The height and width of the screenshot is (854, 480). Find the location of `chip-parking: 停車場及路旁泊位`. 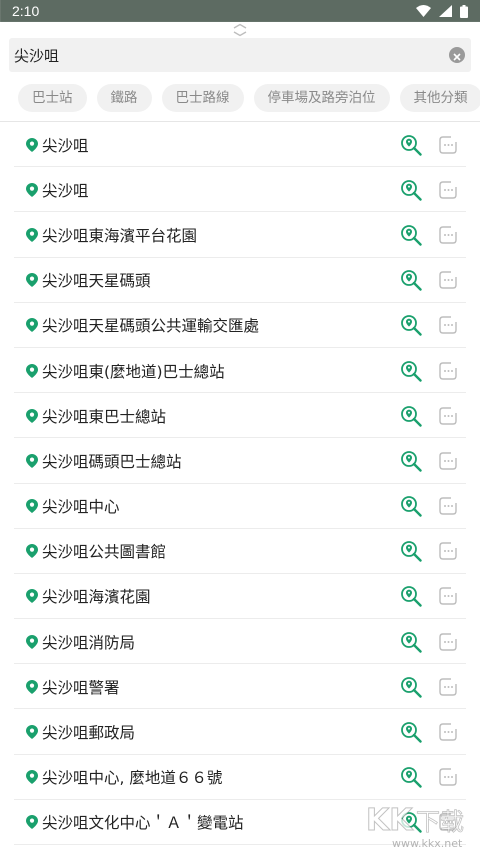

chip-parking: 停車場及路旁泊位 is located at coordinates (321, 98).